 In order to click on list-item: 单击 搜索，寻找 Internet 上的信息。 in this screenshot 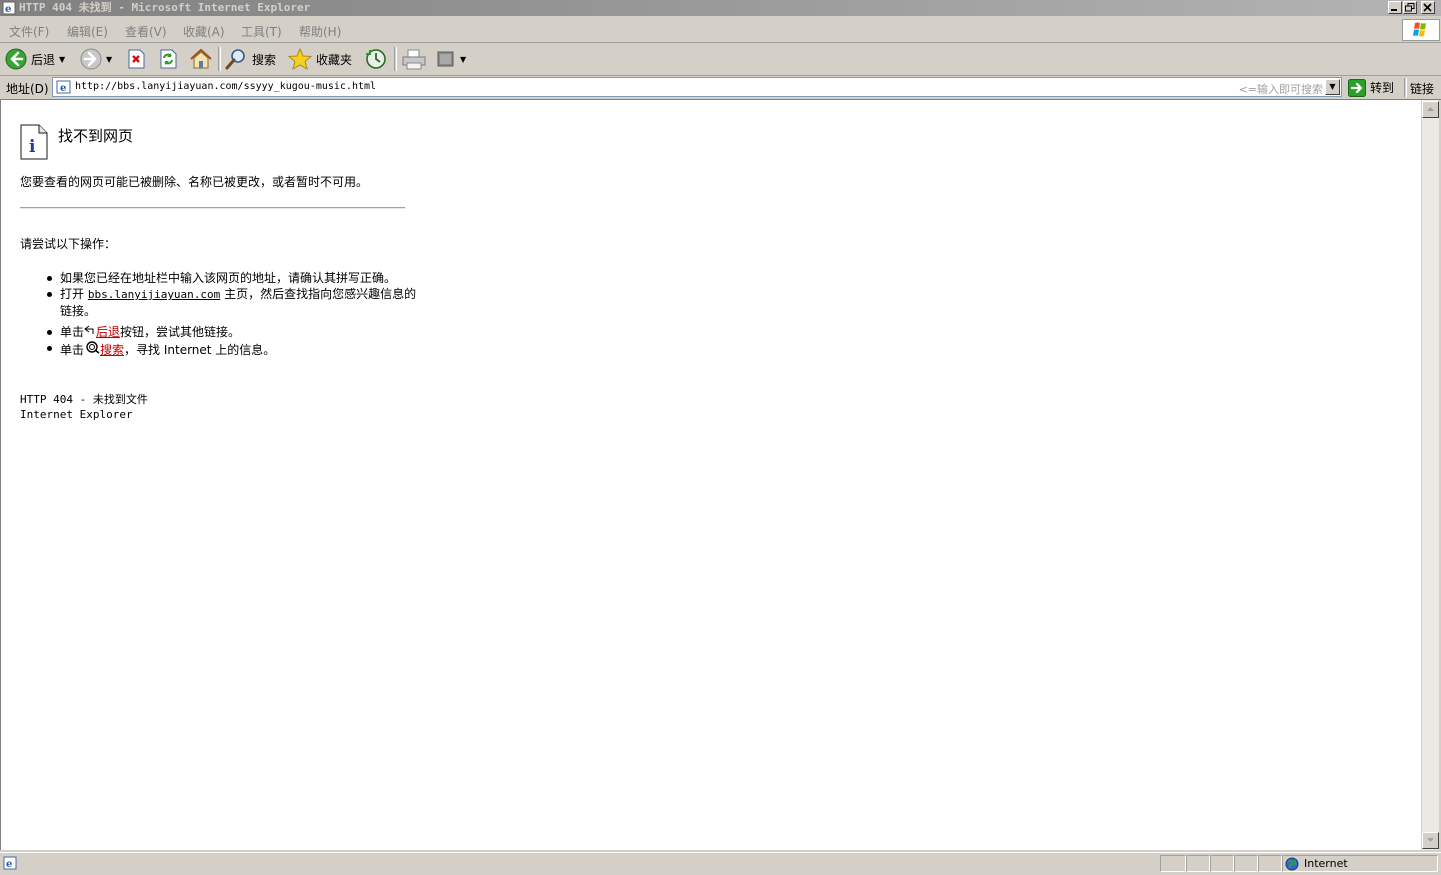, I will do `click(235, 349)`.